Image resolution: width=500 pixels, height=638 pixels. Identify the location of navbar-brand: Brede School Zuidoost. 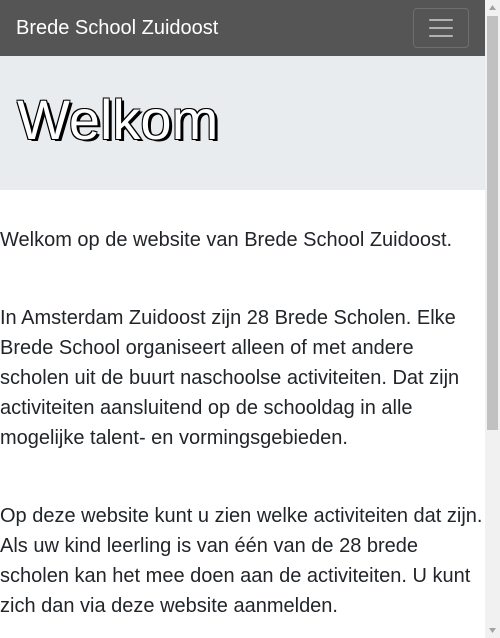
(117, 28).